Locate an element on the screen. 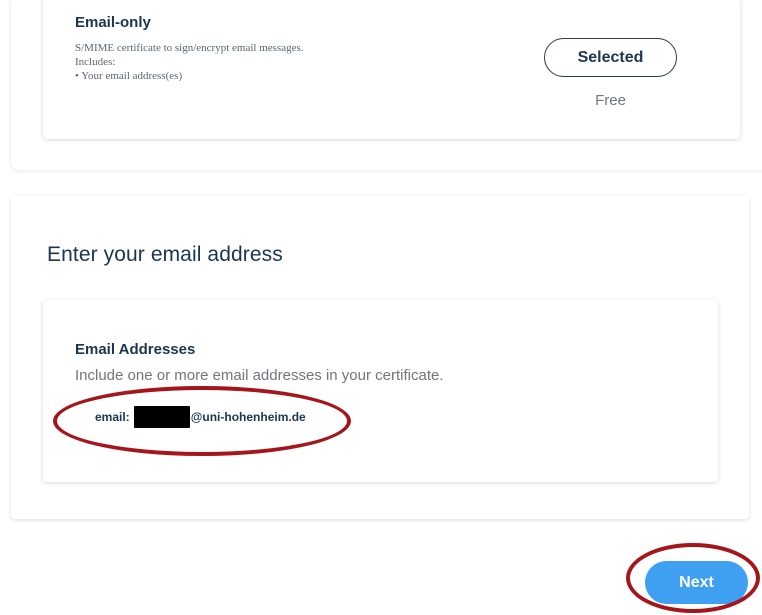 This screenshot has width=762, height=615. email-section-title: Enter your email address is located at coordinates (165, 254).